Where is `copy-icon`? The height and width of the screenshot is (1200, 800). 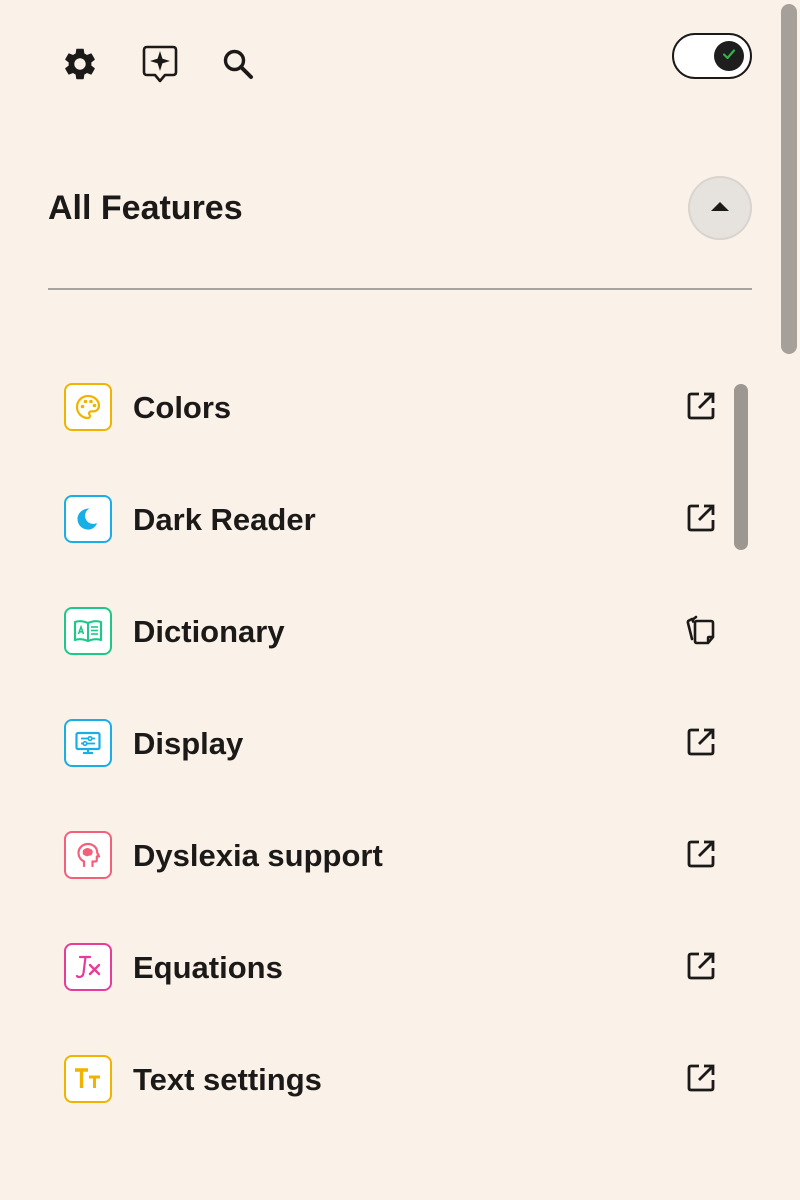
copy-icon is located at coordinates (701, 632).